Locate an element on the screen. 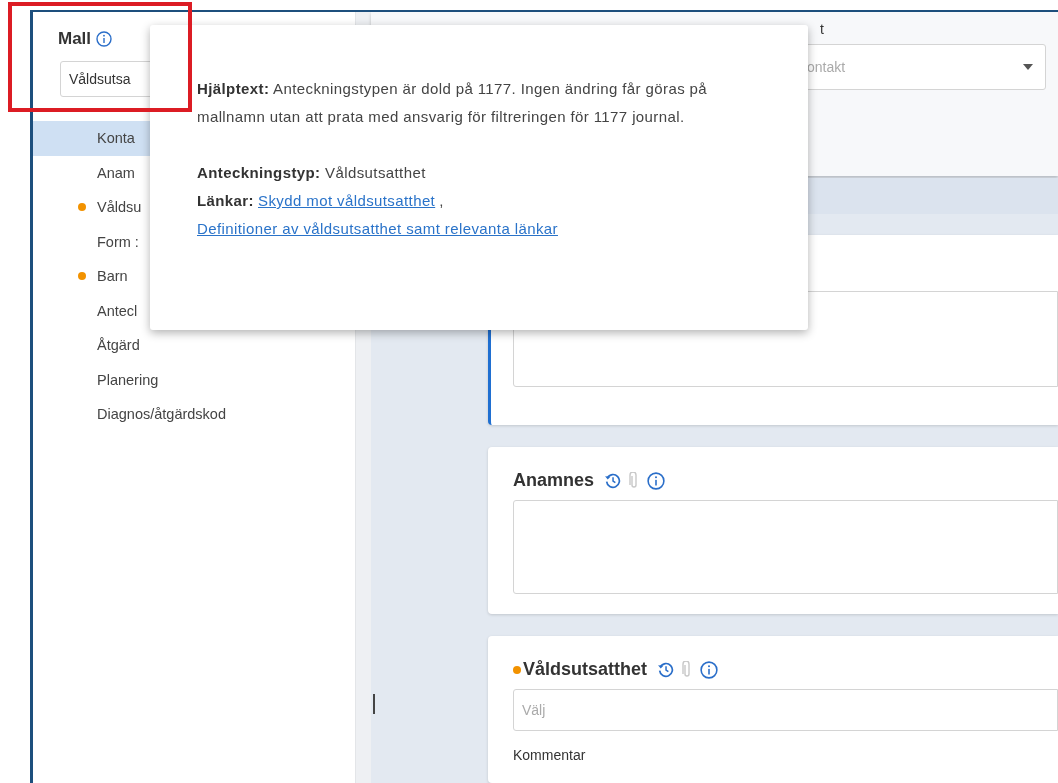 This screenshot has height=783, width=1058. field-label: Kommentar is located at coordinates (550, 755).